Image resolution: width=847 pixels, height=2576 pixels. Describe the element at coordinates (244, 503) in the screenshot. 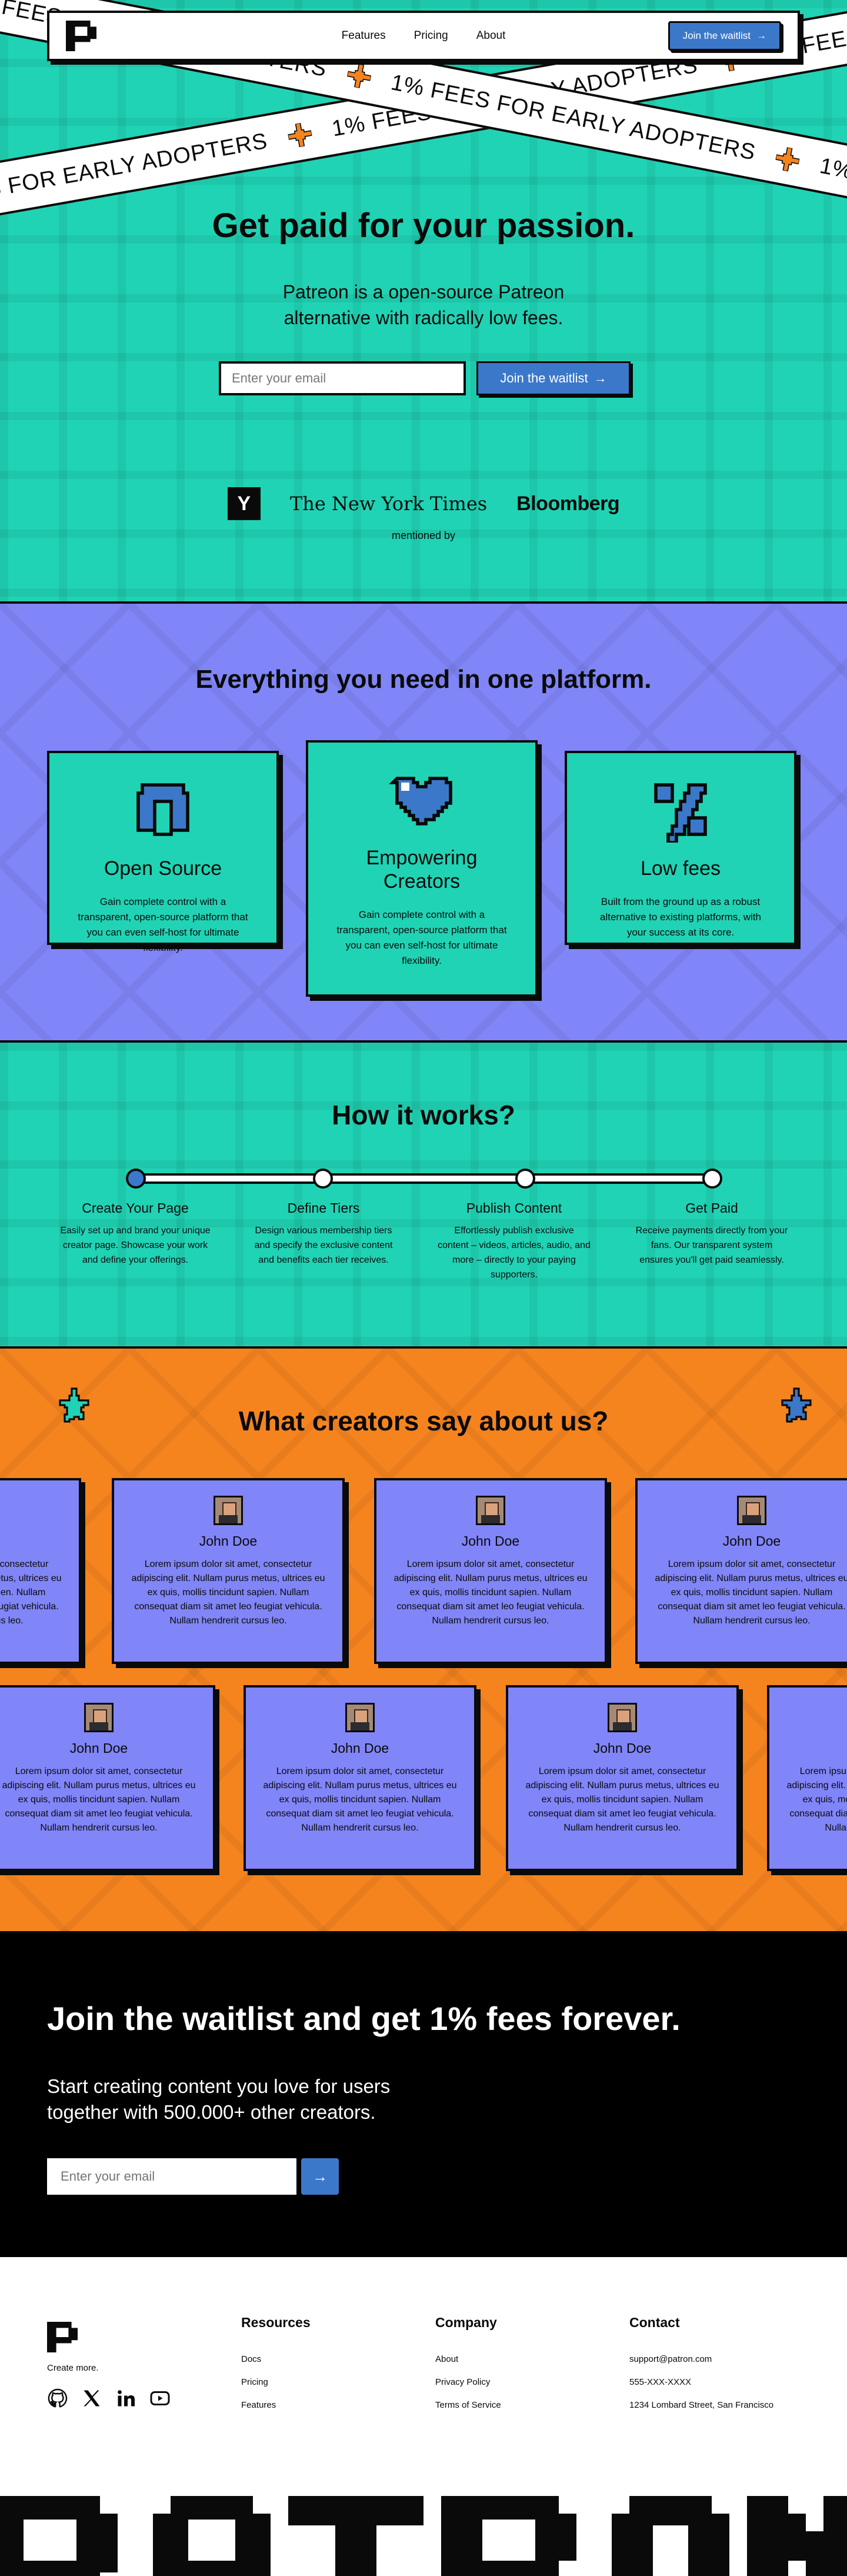

I see `ycombinator-logo: Y` at that location.